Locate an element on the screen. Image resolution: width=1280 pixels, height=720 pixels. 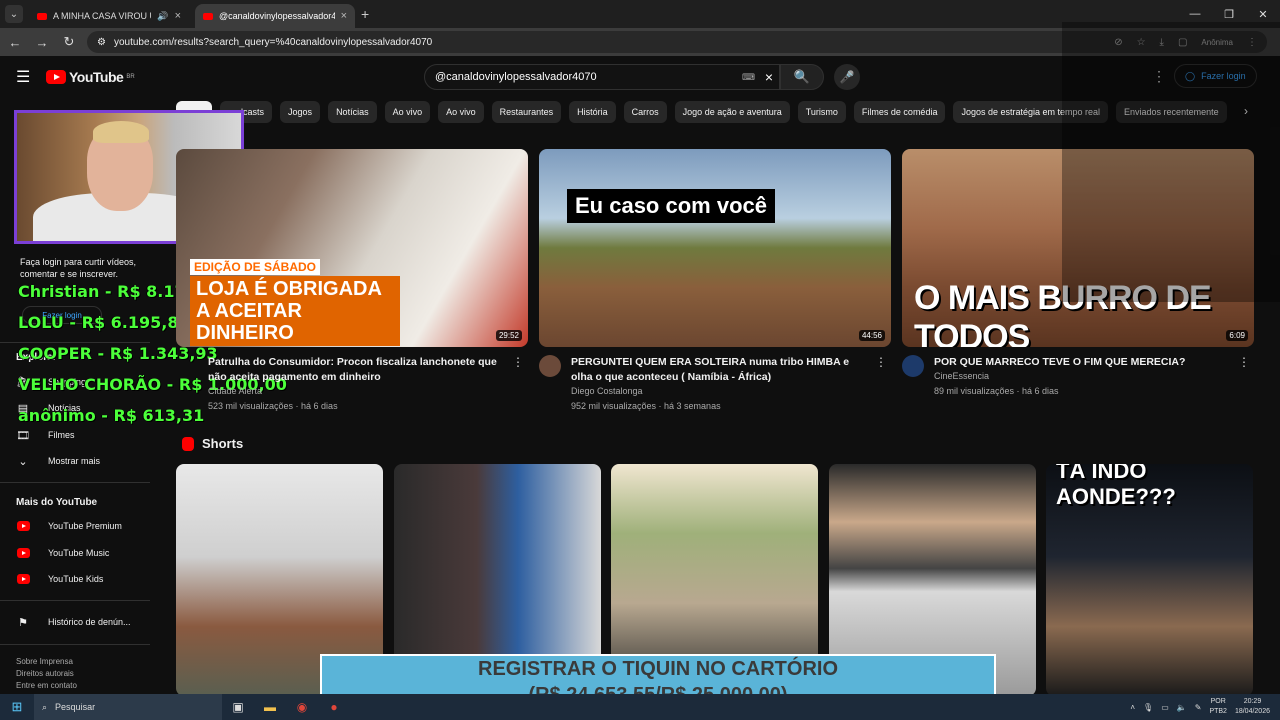
thumbnail-caption: Eu caso com você is located at coordinates (671, 206).